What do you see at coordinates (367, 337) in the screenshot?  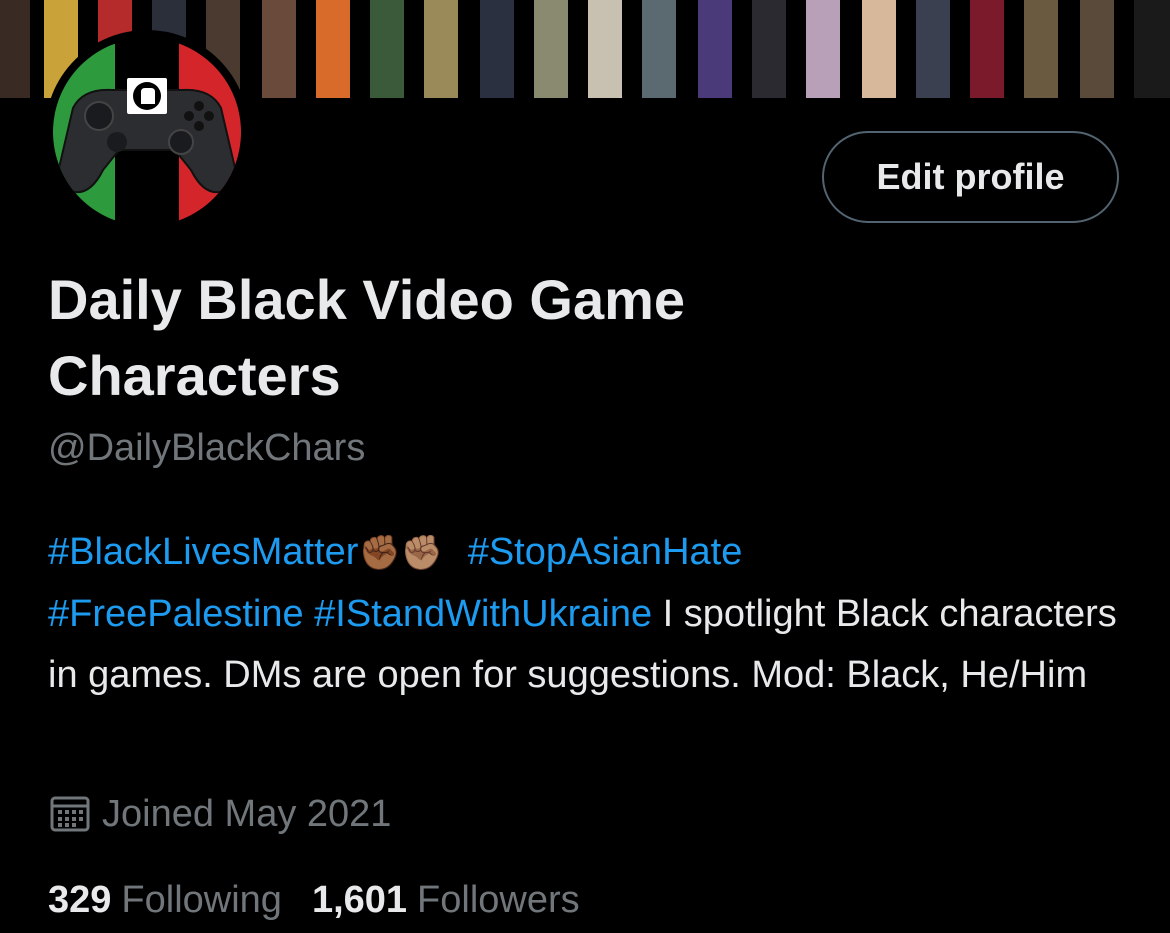 I see `profile-display-name: Daily Black Video Game Characters` at bounding box center [367, 337].